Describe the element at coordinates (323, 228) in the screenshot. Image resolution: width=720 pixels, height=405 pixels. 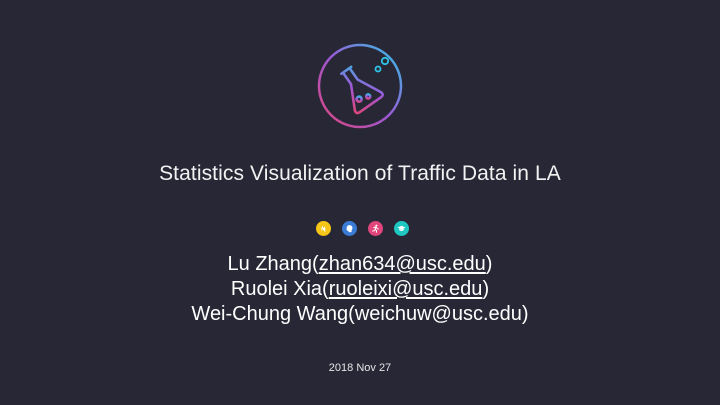
I see `hand-icon` at that location.